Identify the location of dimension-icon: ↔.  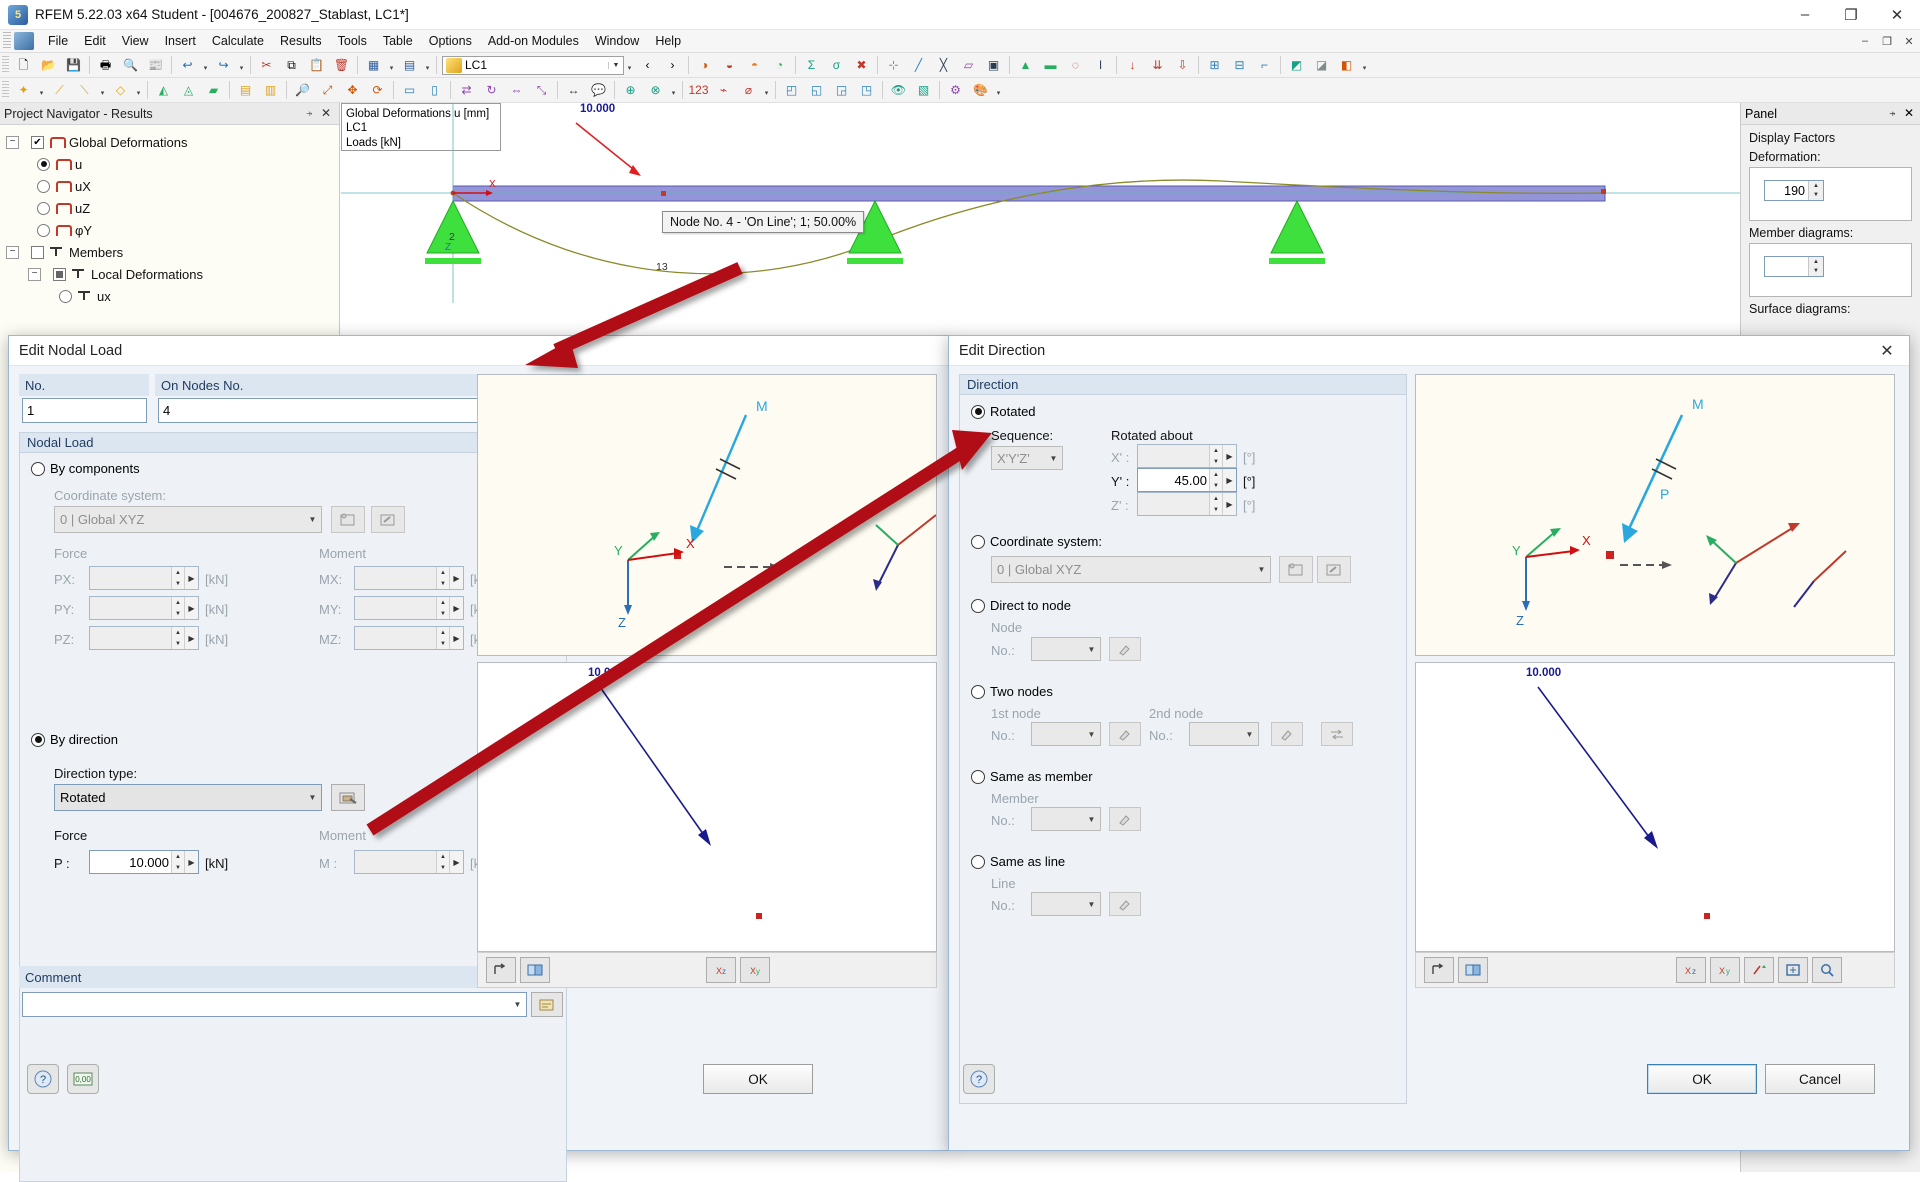
(573, 90).